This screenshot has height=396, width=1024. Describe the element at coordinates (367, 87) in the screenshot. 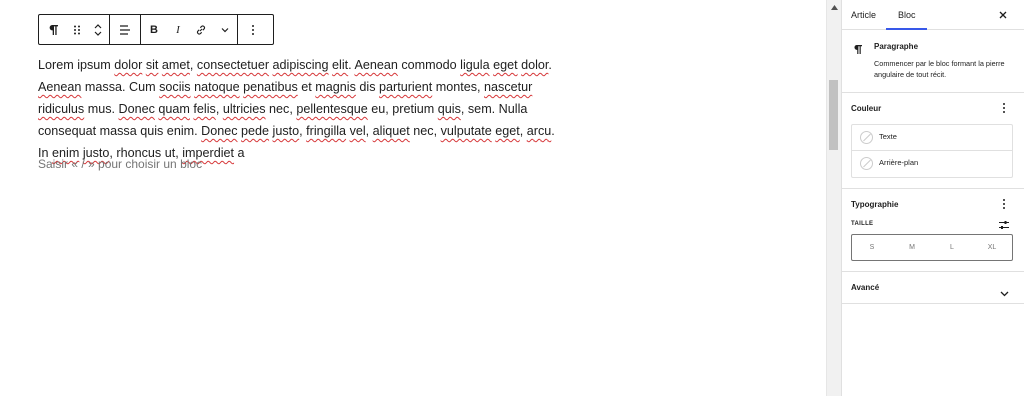

I see `paragraph-text: dis` at that location.